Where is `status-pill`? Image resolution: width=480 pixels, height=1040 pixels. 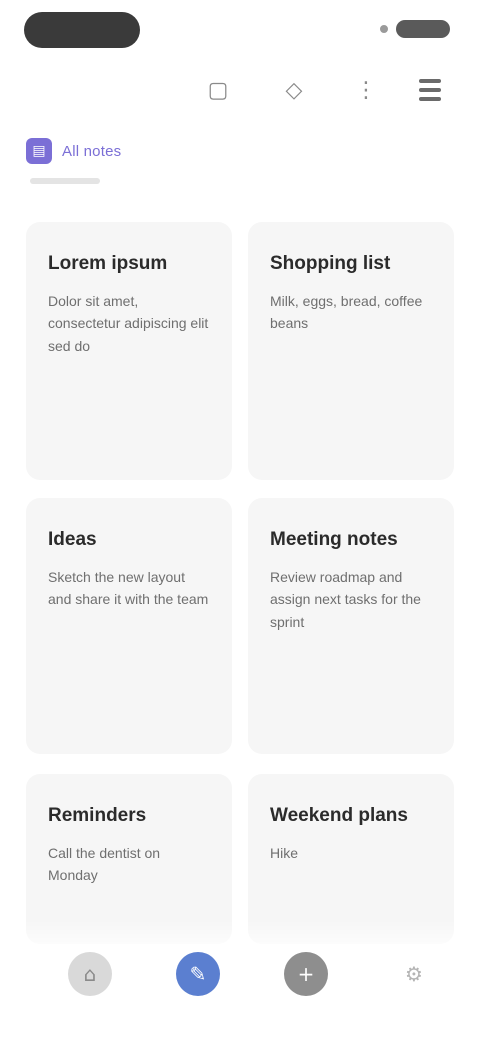
status-pill is located at coordinates (82, 30).